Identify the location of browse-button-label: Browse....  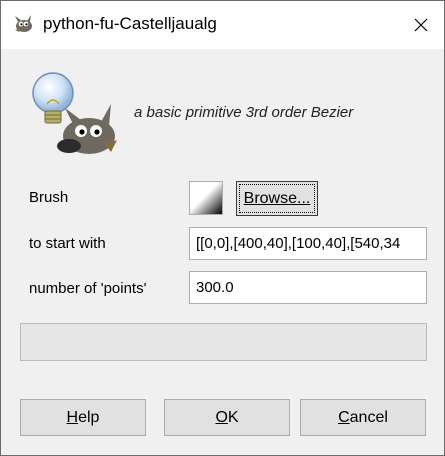
(277, 198).